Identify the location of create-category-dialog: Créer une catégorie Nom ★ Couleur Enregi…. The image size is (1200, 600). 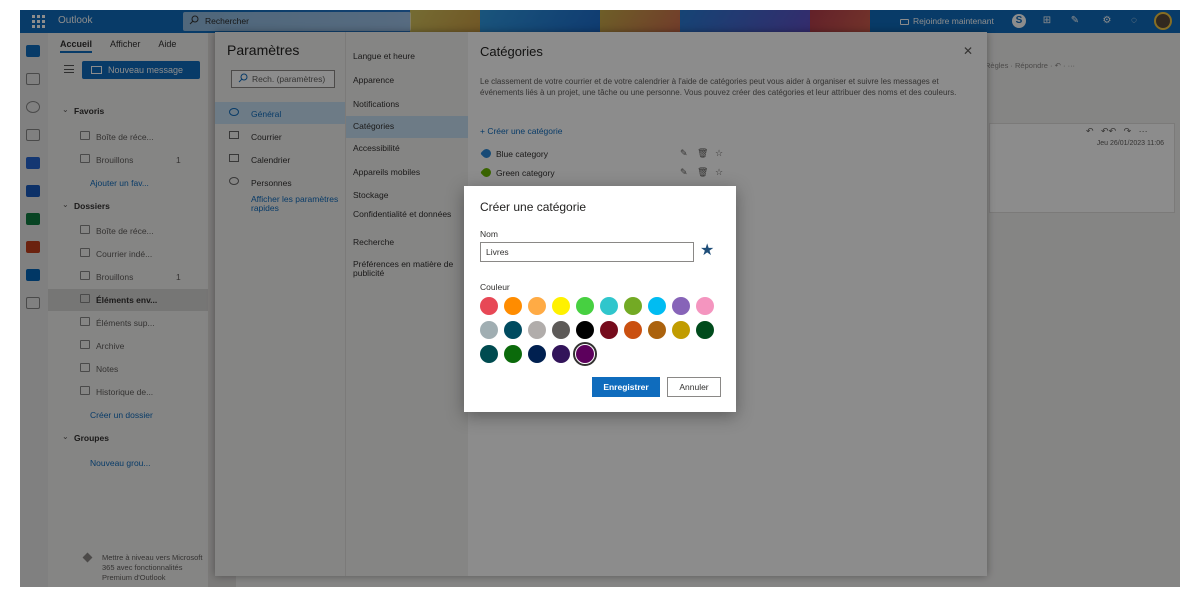
(600, 299).